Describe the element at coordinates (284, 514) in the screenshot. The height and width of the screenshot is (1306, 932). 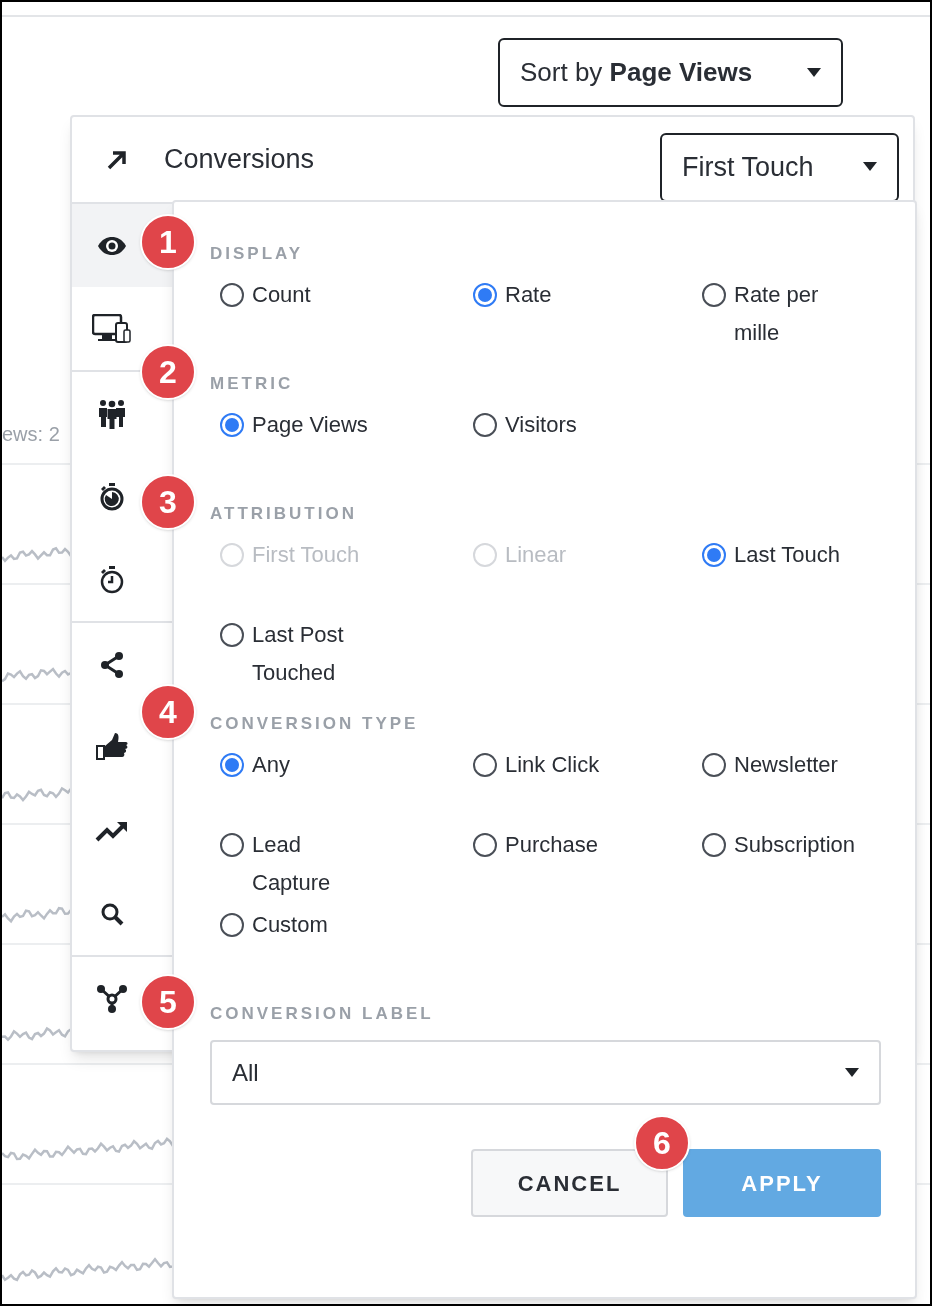
I see `section-heading: ATTRIBUTION` at that location.